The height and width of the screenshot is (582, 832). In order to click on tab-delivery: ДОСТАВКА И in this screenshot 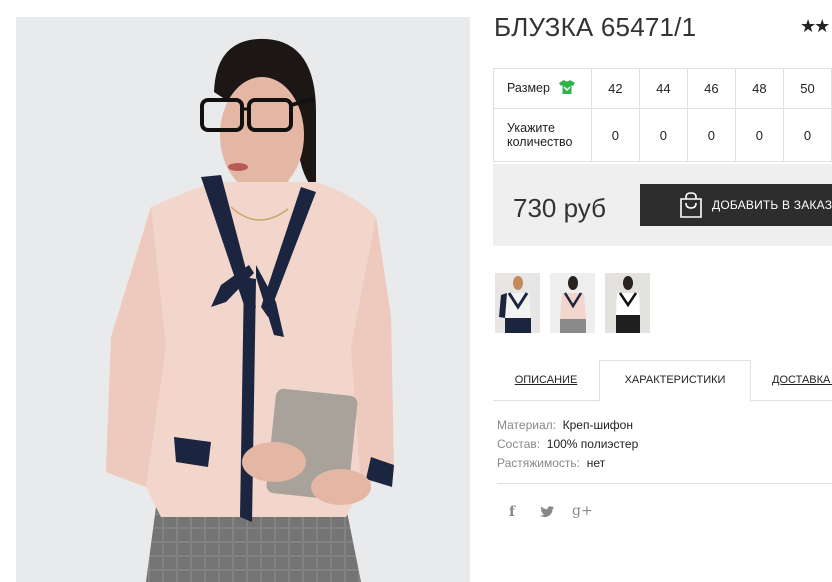, I will do `click(791, 380)`.